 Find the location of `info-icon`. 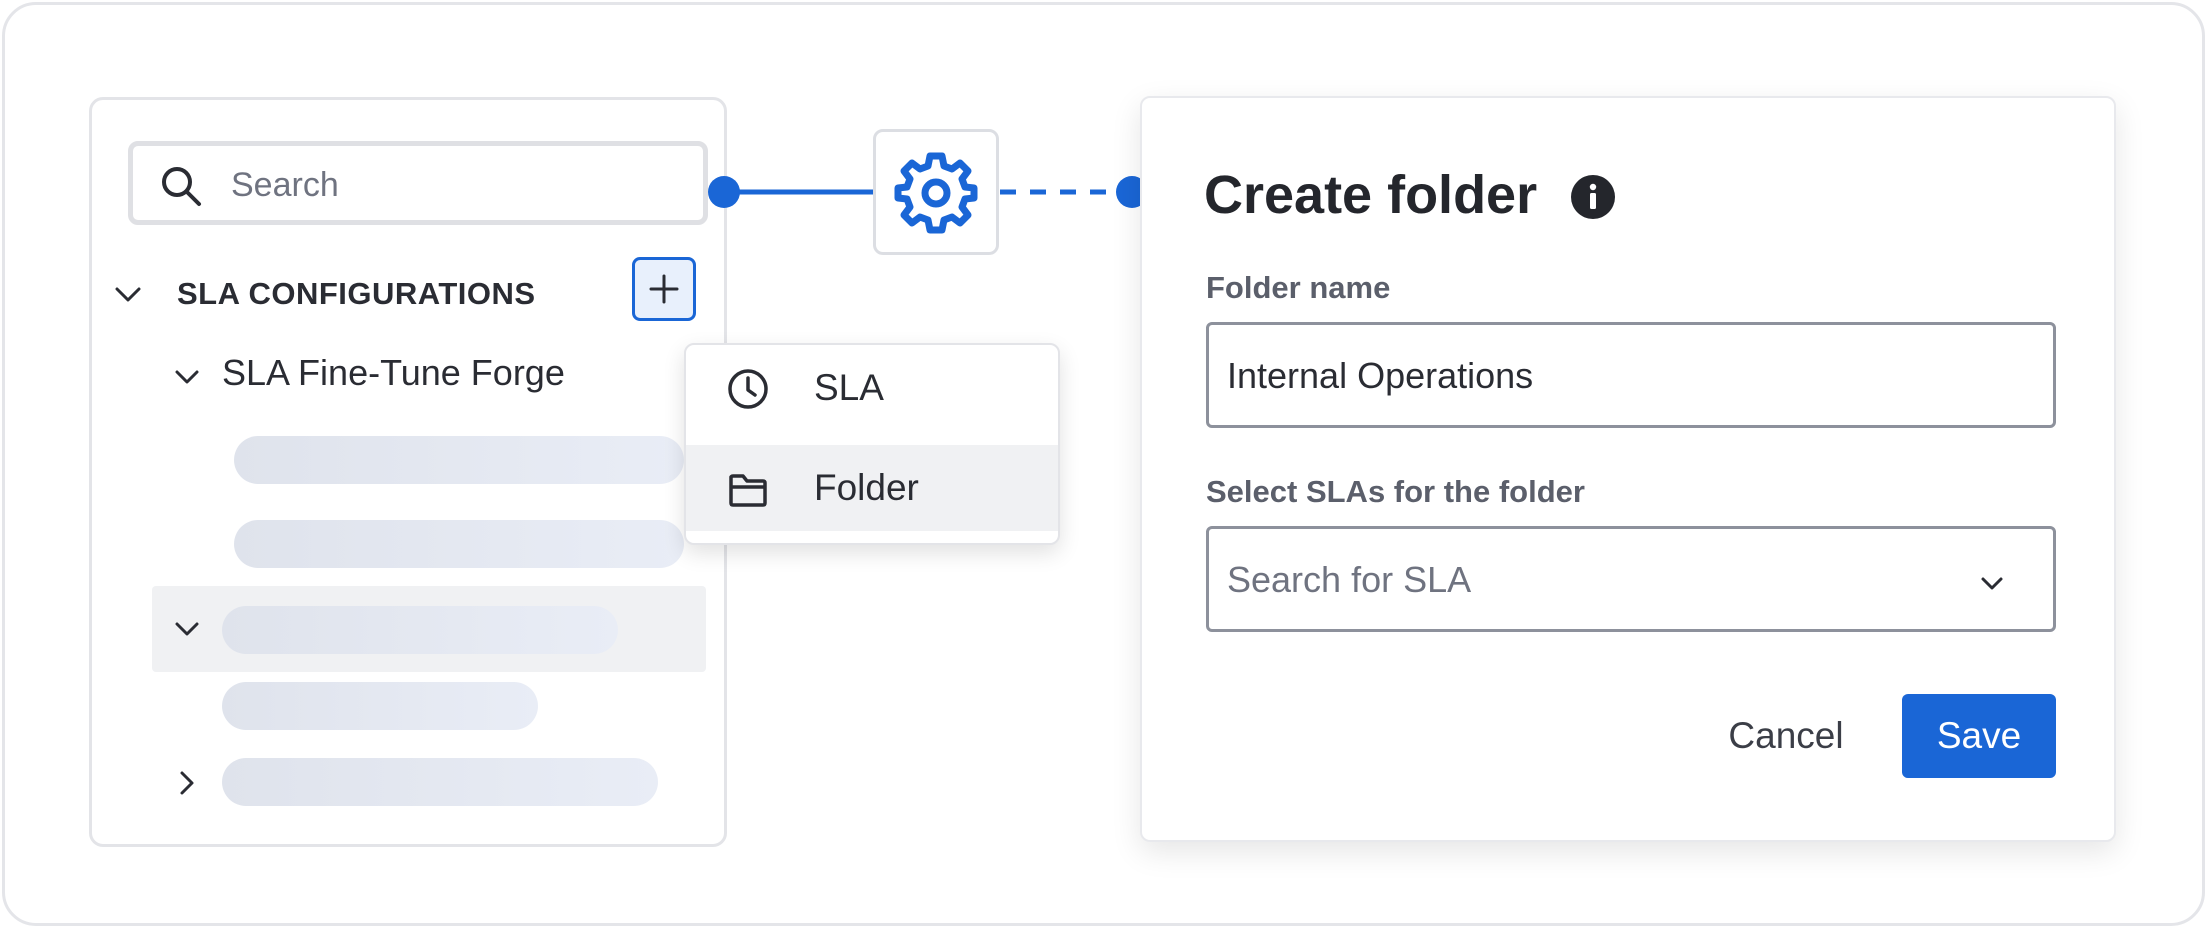

info-icon is located at coordinates (1593, 197).